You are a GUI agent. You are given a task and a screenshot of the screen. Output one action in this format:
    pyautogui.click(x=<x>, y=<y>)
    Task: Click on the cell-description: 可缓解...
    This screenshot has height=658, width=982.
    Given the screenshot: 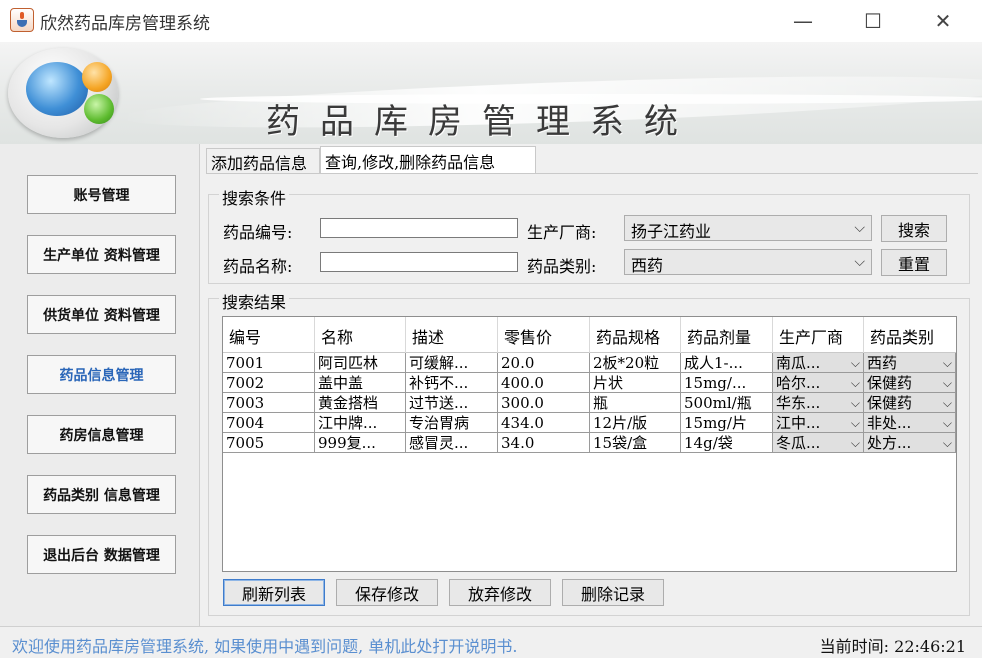 What is the action you would take?
    pyautogui.click(x=452, y=363)
    